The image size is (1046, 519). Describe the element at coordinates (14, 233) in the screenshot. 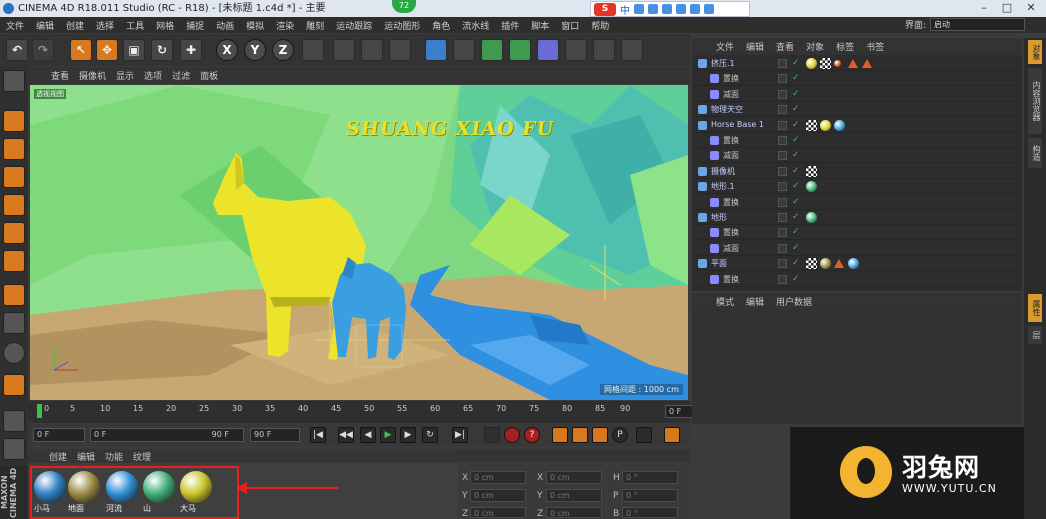

I see `edges-mode-button` at that location.